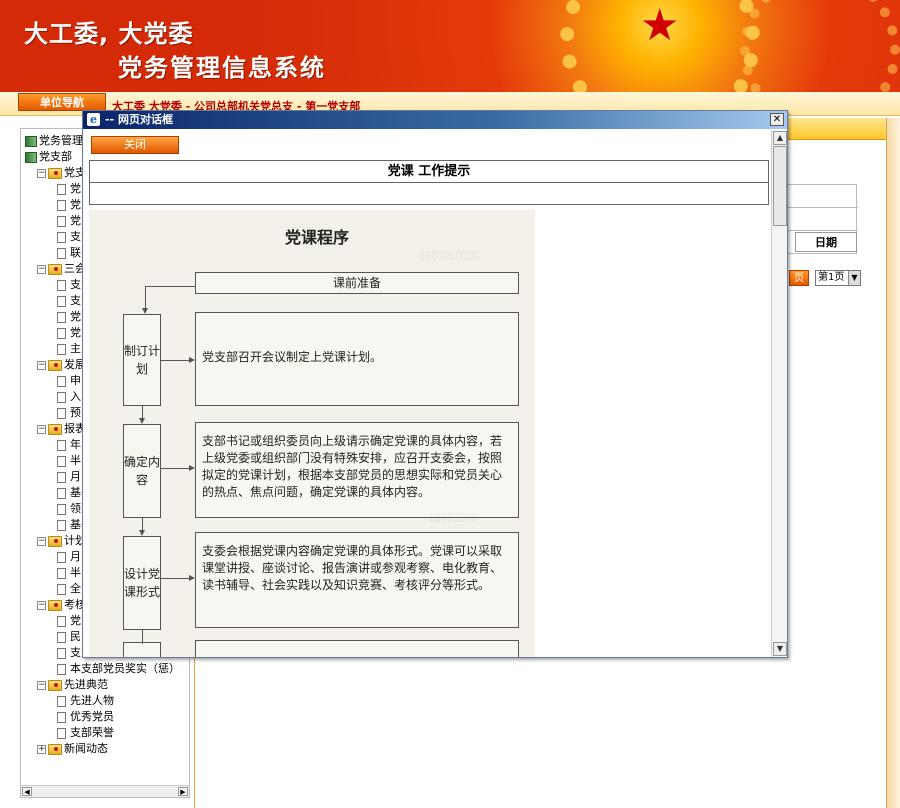 This screenshot has width=900, height=808. What do you see at coordinates (854, 278) in the screenshot?
I see `chevron-down-icon: ▼` at bounding box center [854, 278].